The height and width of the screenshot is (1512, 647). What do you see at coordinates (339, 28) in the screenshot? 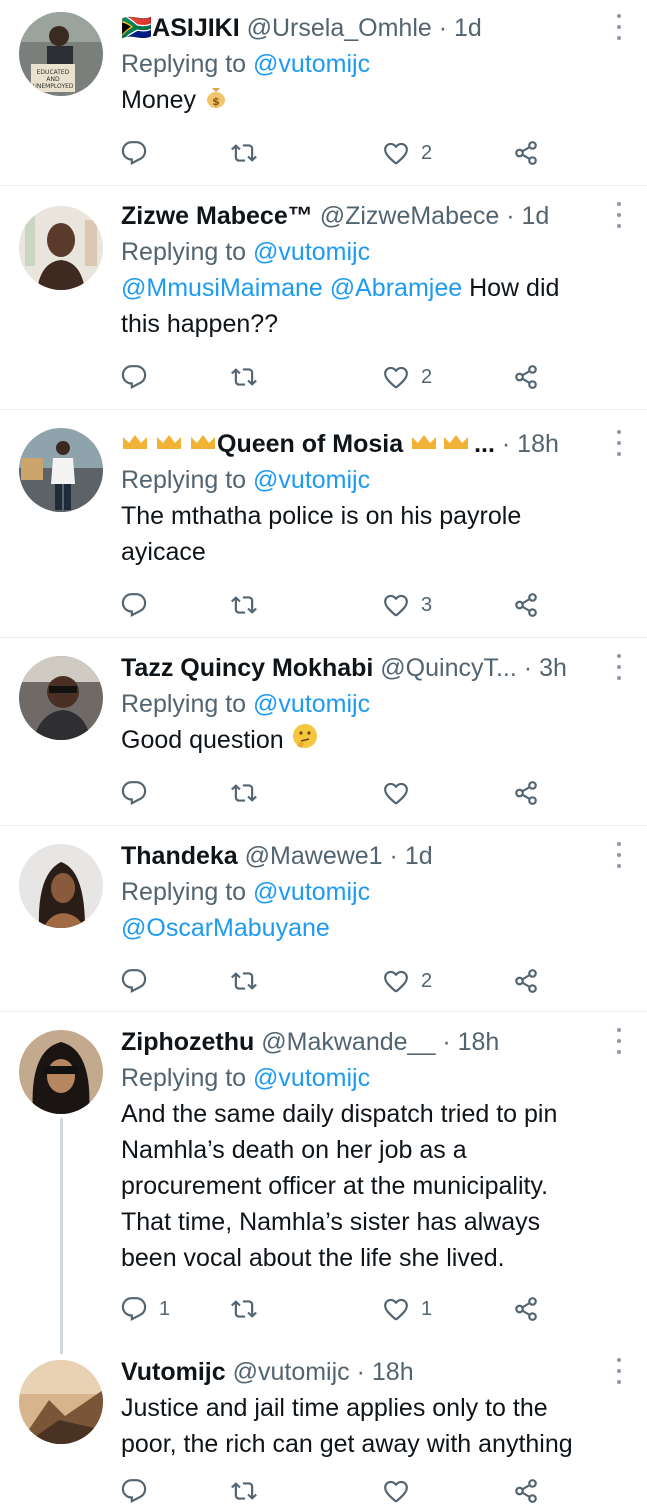
I see `user-handle: @Ursela_Omhle` at bounding box center [339, 28].